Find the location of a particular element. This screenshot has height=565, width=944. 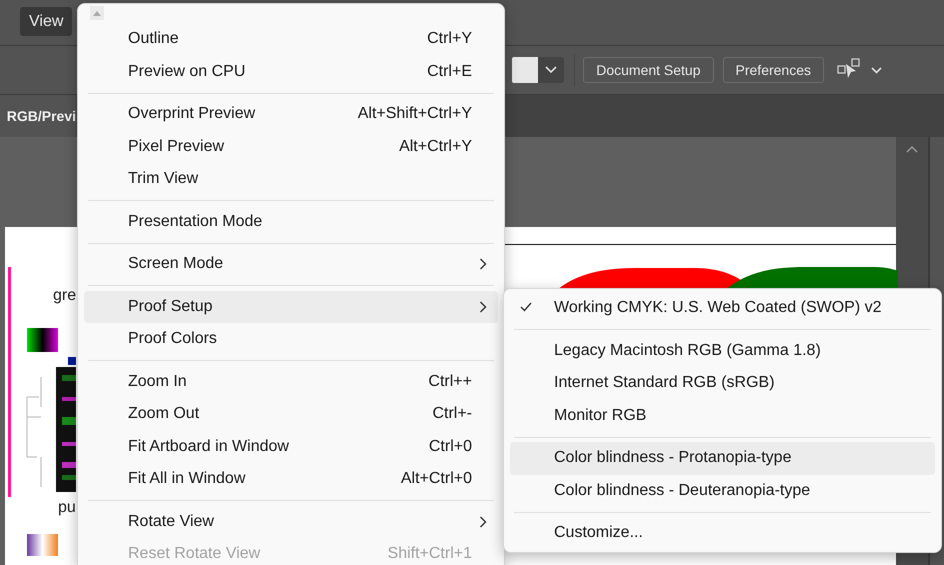

menu-item: Fit All in Window Alt+Ctrl+0 is located at coordinates (291, 479).